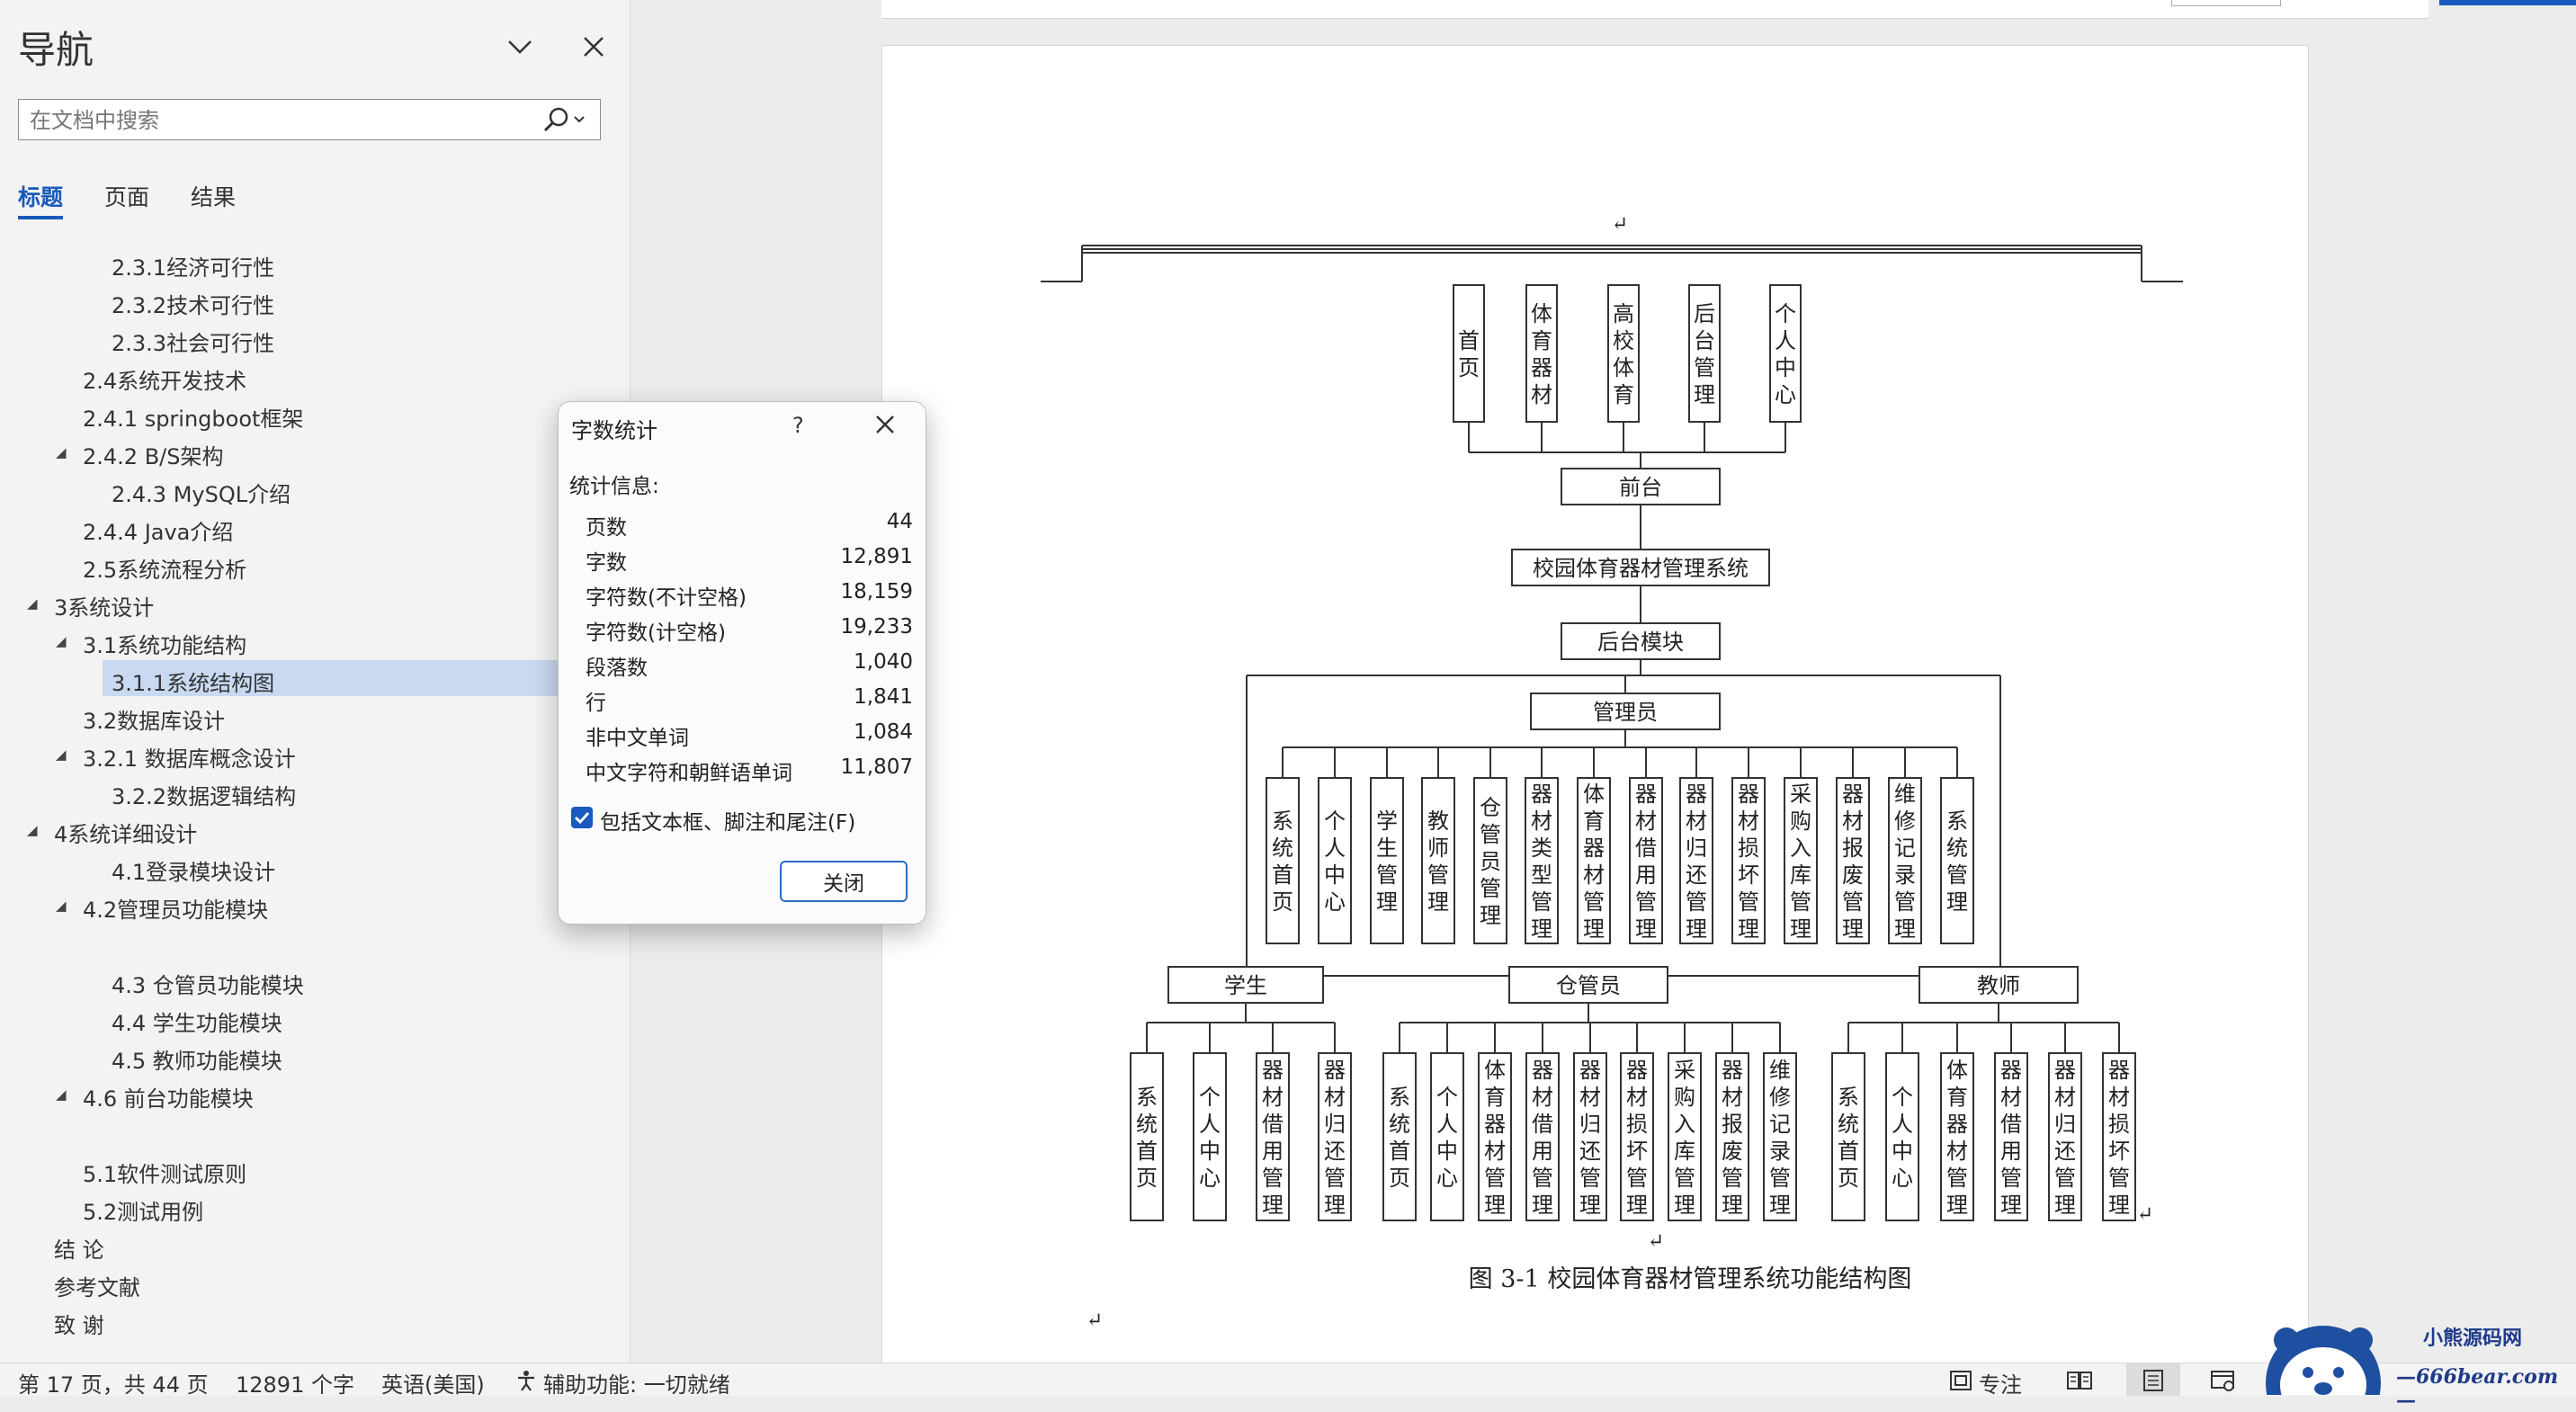  Describe the element at coordinates (158, 530) in the screenshot. I see `nav-heading-item: 2.4.4 Java介绍` at that location.